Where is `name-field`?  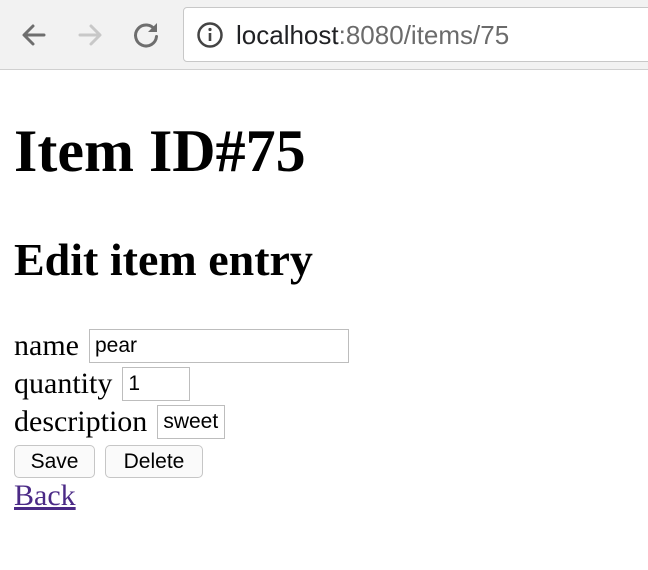
name-field is located at coordinates (218, 346).